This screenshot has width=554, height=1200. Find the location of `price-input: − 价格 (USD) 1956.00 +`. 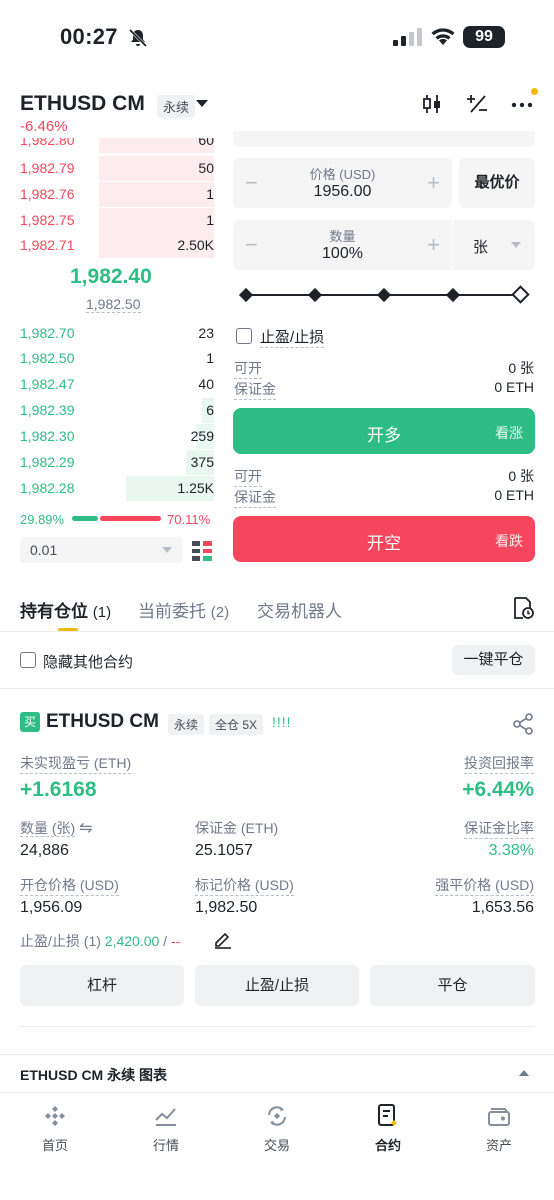

price-input: − 价格 (USD) 1956.00 + is located at coordinates (342, 183).